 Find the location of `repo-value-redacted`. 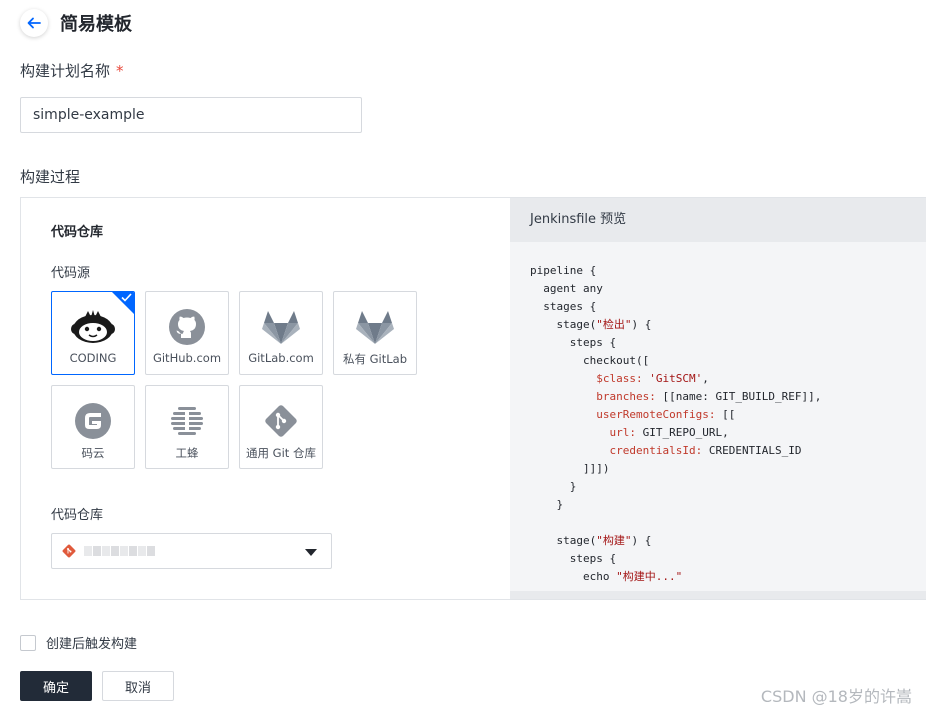

repo-value-redacted is located at coordinates (120, 551).